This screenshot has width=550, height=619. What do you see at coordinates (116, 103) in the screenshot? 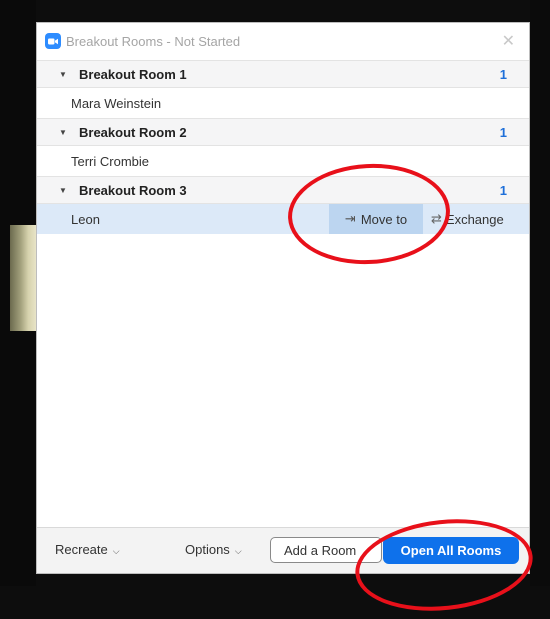
I see `participant-name: Mara Weinstein` at bounding box center [116, 103].